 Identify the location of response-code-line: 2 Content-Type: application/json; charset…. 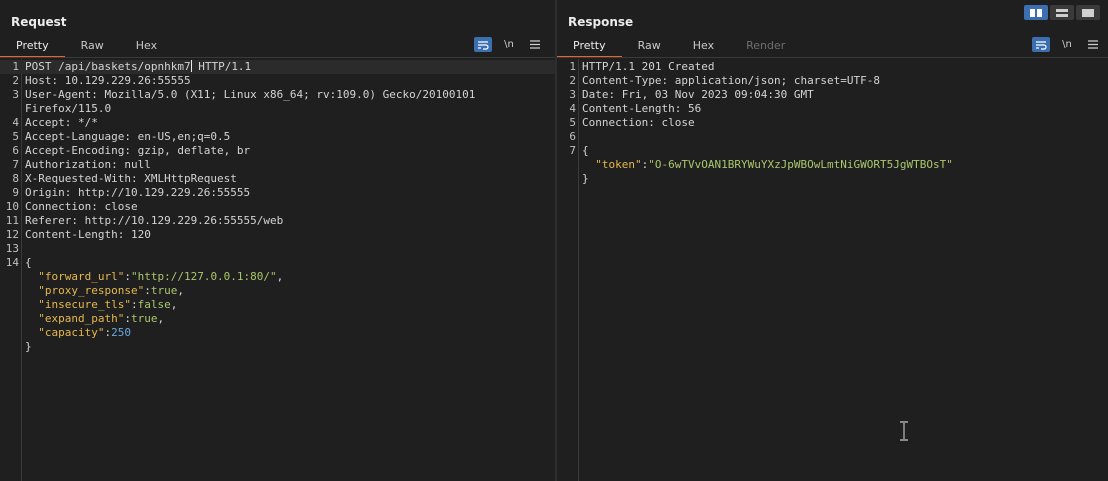
(832, 81).